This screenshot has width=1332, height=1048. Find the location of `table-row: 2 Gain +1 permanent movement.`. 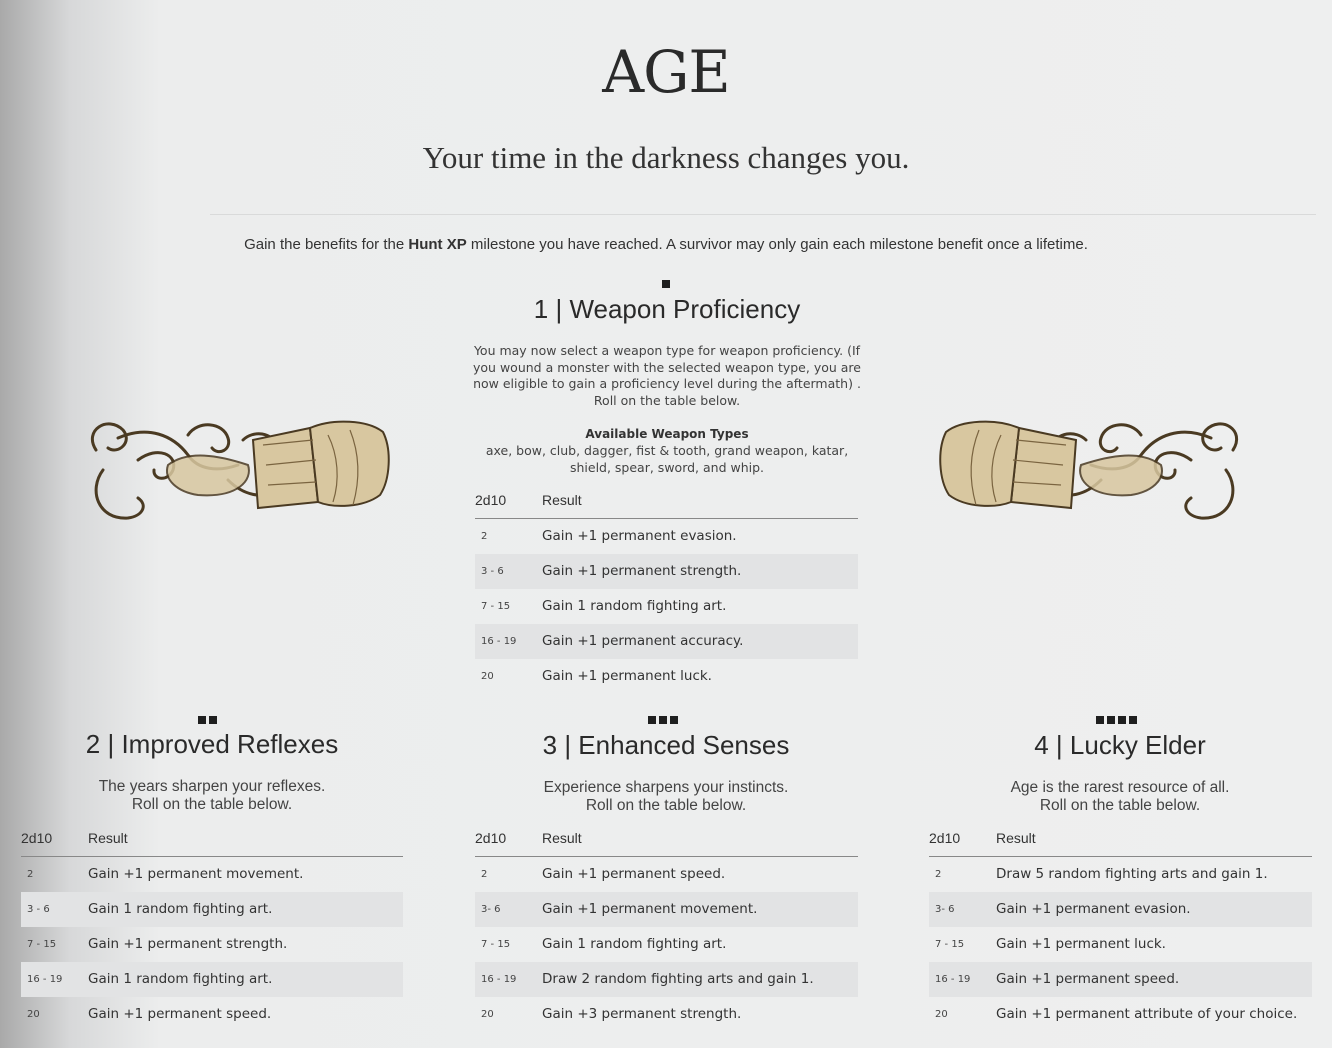

table-row: 2 Gain +1 permanent movement. is located at coordinates (212, 874).